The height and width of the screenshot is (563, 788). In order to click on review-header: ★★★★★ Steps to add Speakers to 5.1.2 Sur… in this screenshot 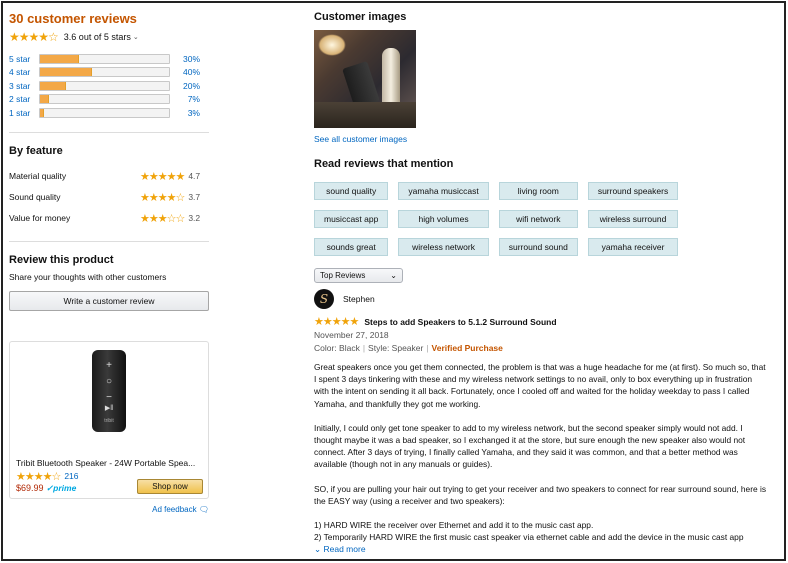, I will do `click(545, 321)`.